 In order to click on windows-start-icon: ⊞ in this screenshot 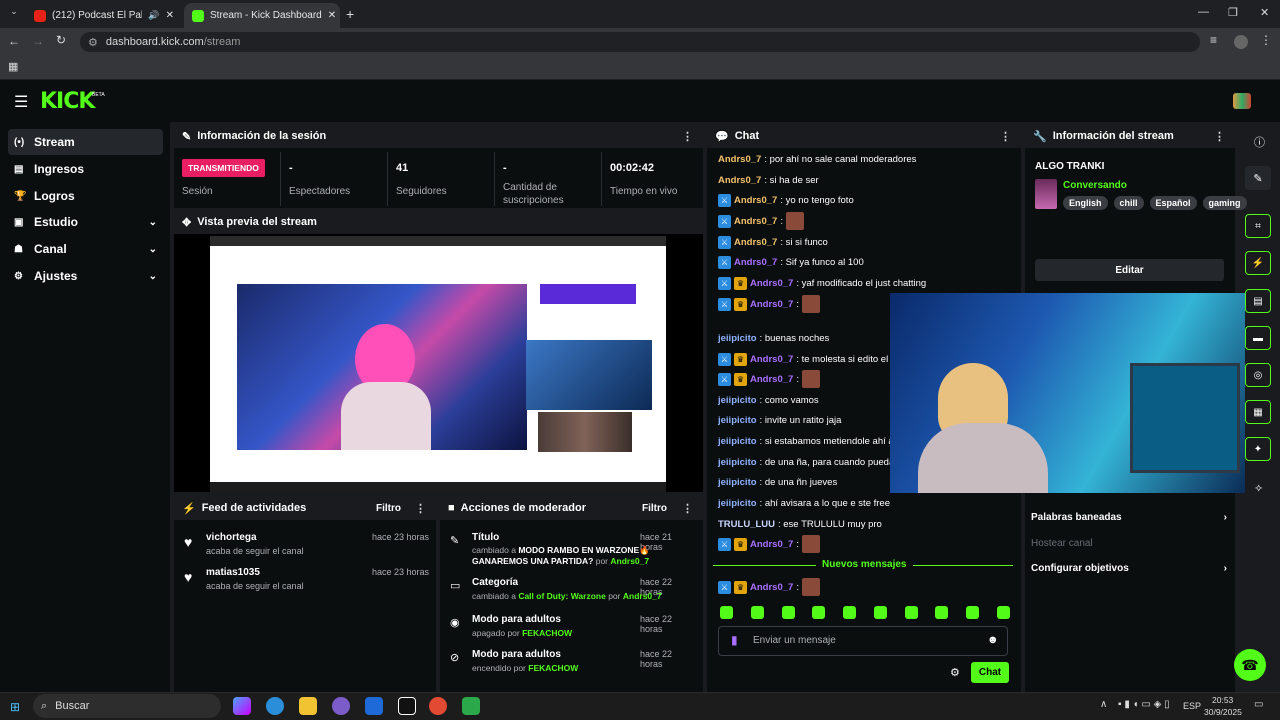, I will do `click(15, 707)`.